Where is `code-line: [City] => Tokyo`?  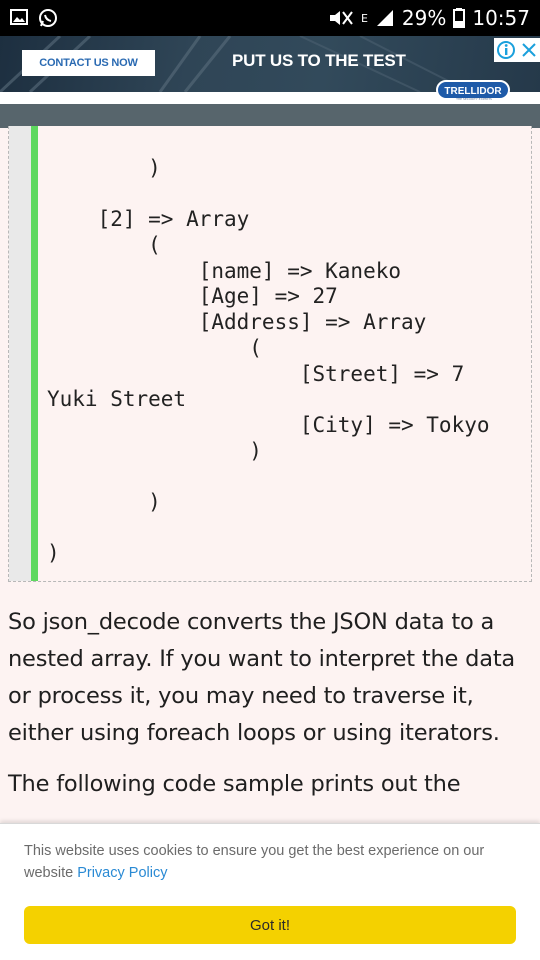
code-line: [City] => Tokyo is located at coordinates (268, 424).